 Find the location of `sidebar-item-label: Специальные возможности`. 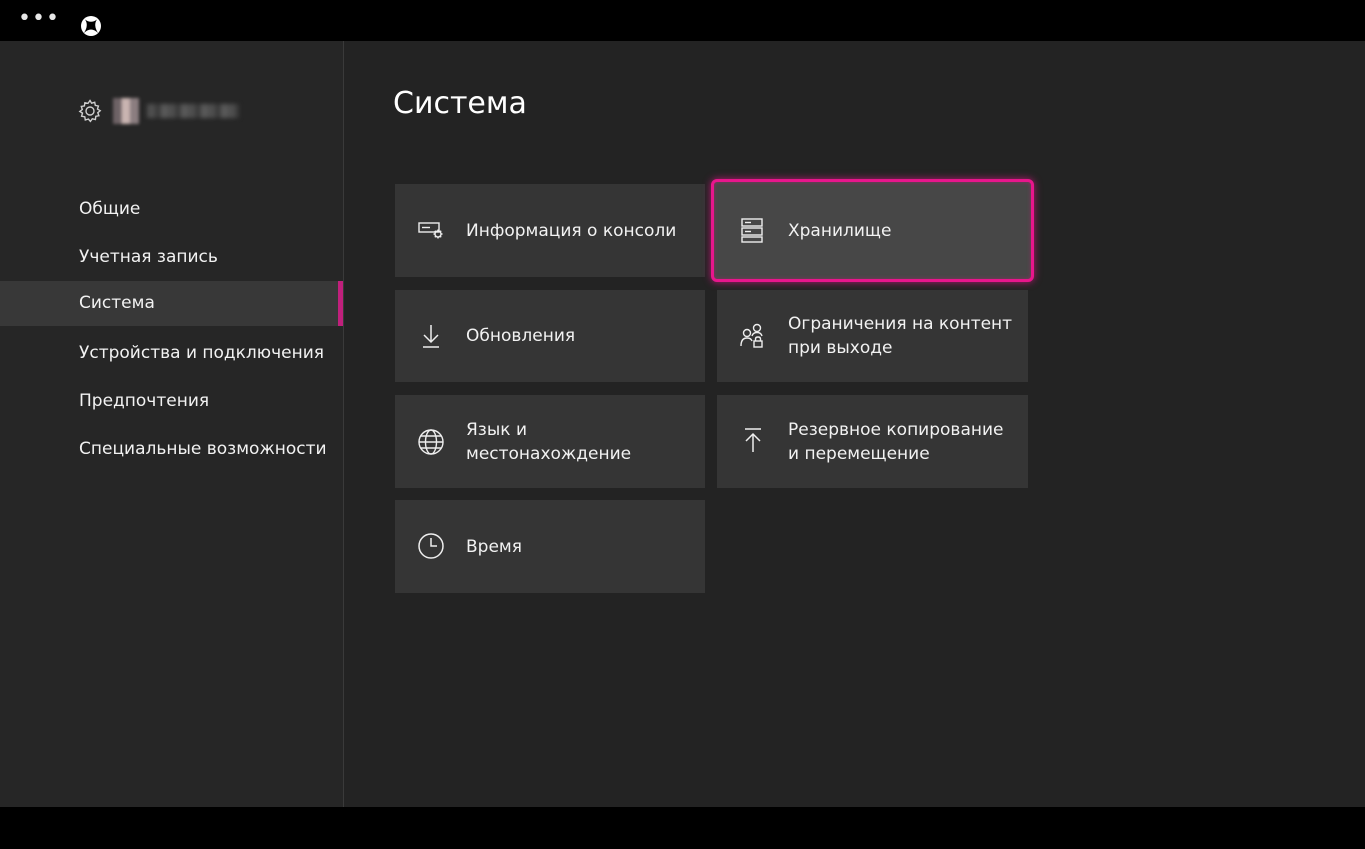

sidebar-item-label: Специальные возможности is located at coordinates (203, 449).